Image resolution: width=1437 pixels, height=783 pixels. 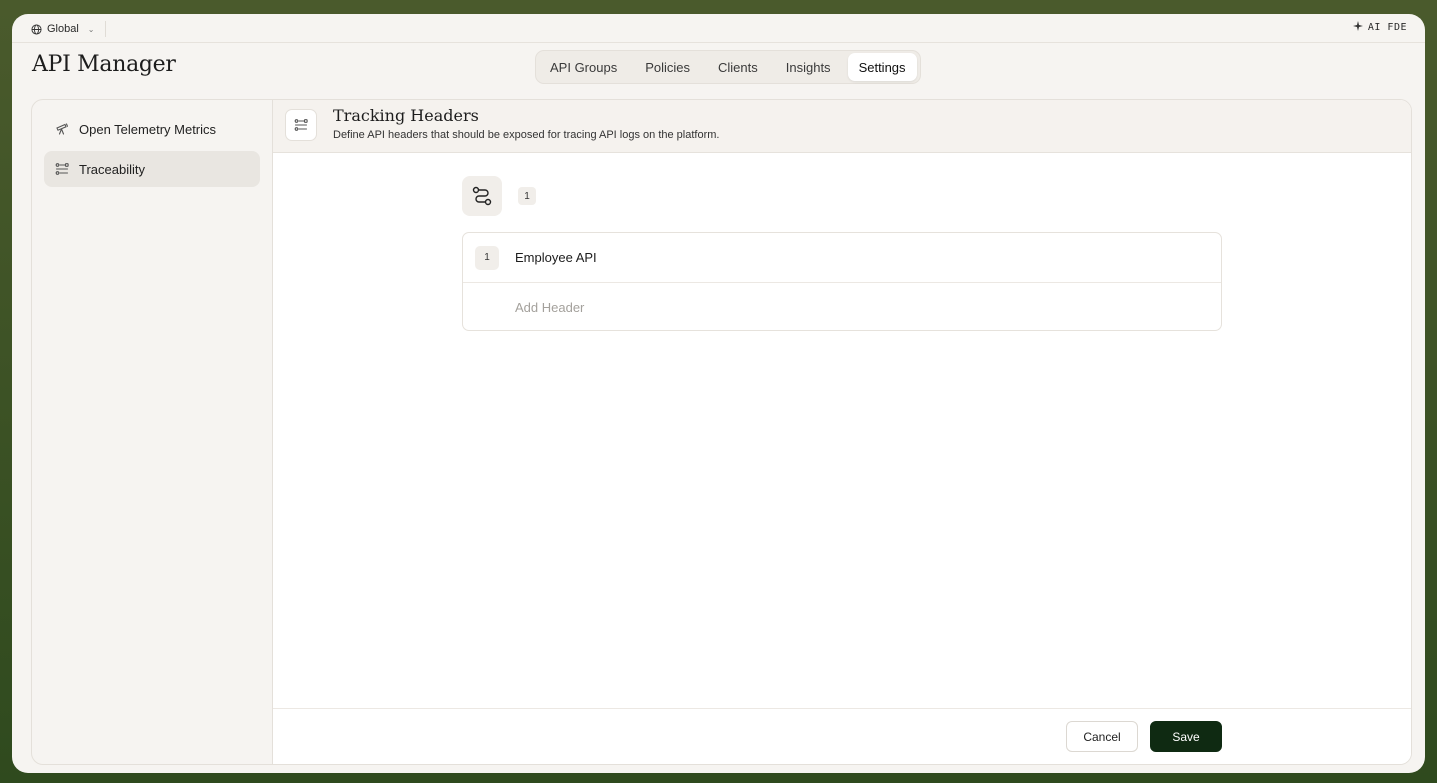 I want to click on scope-selector: Global ⌄, so click(x=68, y=29).